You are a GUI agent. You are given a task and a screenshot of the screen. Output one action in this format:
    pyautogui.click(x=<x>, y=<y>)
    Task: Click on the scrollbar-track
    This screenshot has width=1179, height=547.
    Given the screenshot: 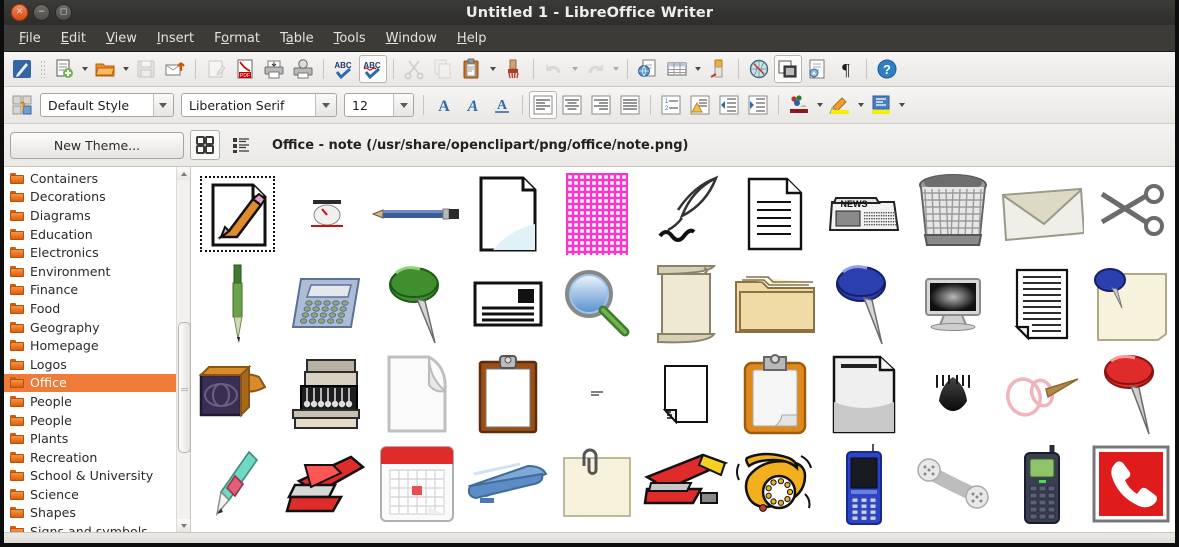 What is the action you would take?
    pyautogui.click(x=184, y=349)
    